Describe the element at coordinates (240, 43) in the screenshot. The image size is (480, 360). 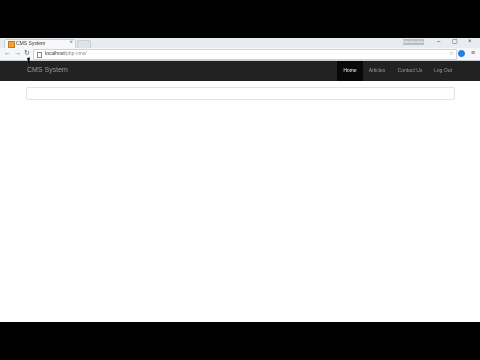
I see `tab-strip: CMS System × Narasimhan – ▢ ×` at that location.